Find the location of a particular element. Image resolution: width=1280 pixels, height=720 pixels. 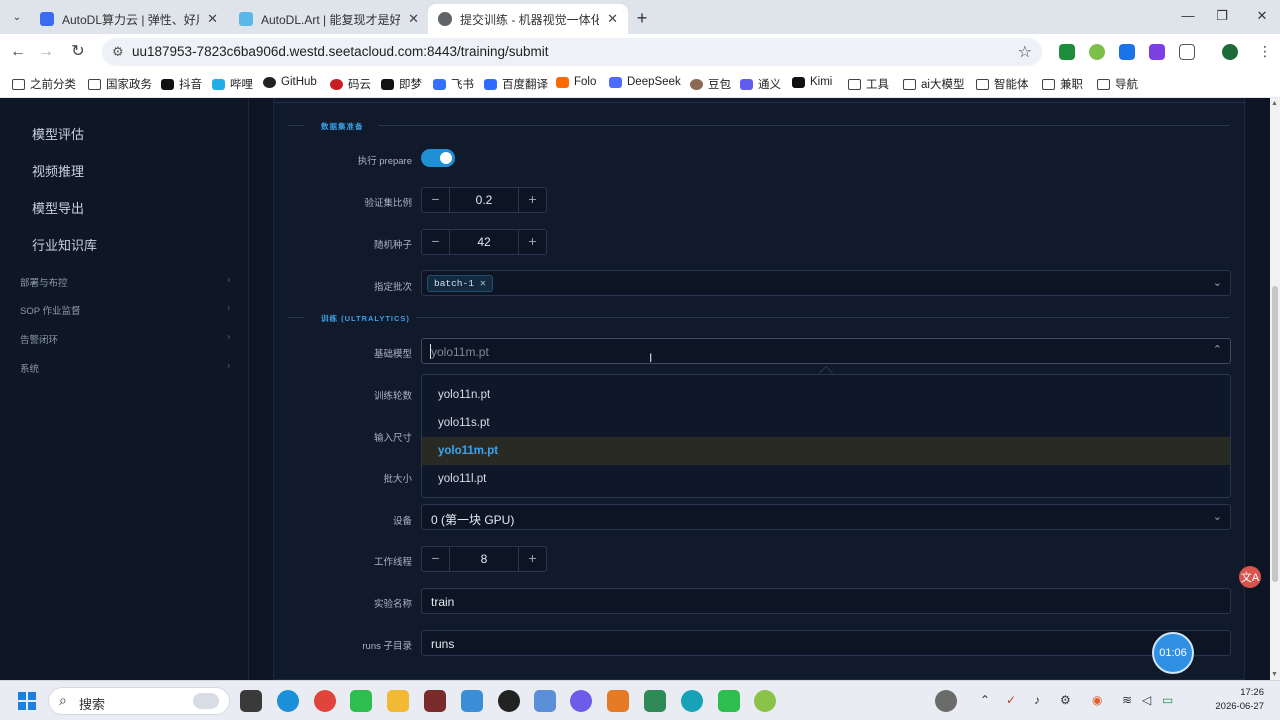

sidebar-item-video-inference: 视频推理 is located at coordinates (58, 170).